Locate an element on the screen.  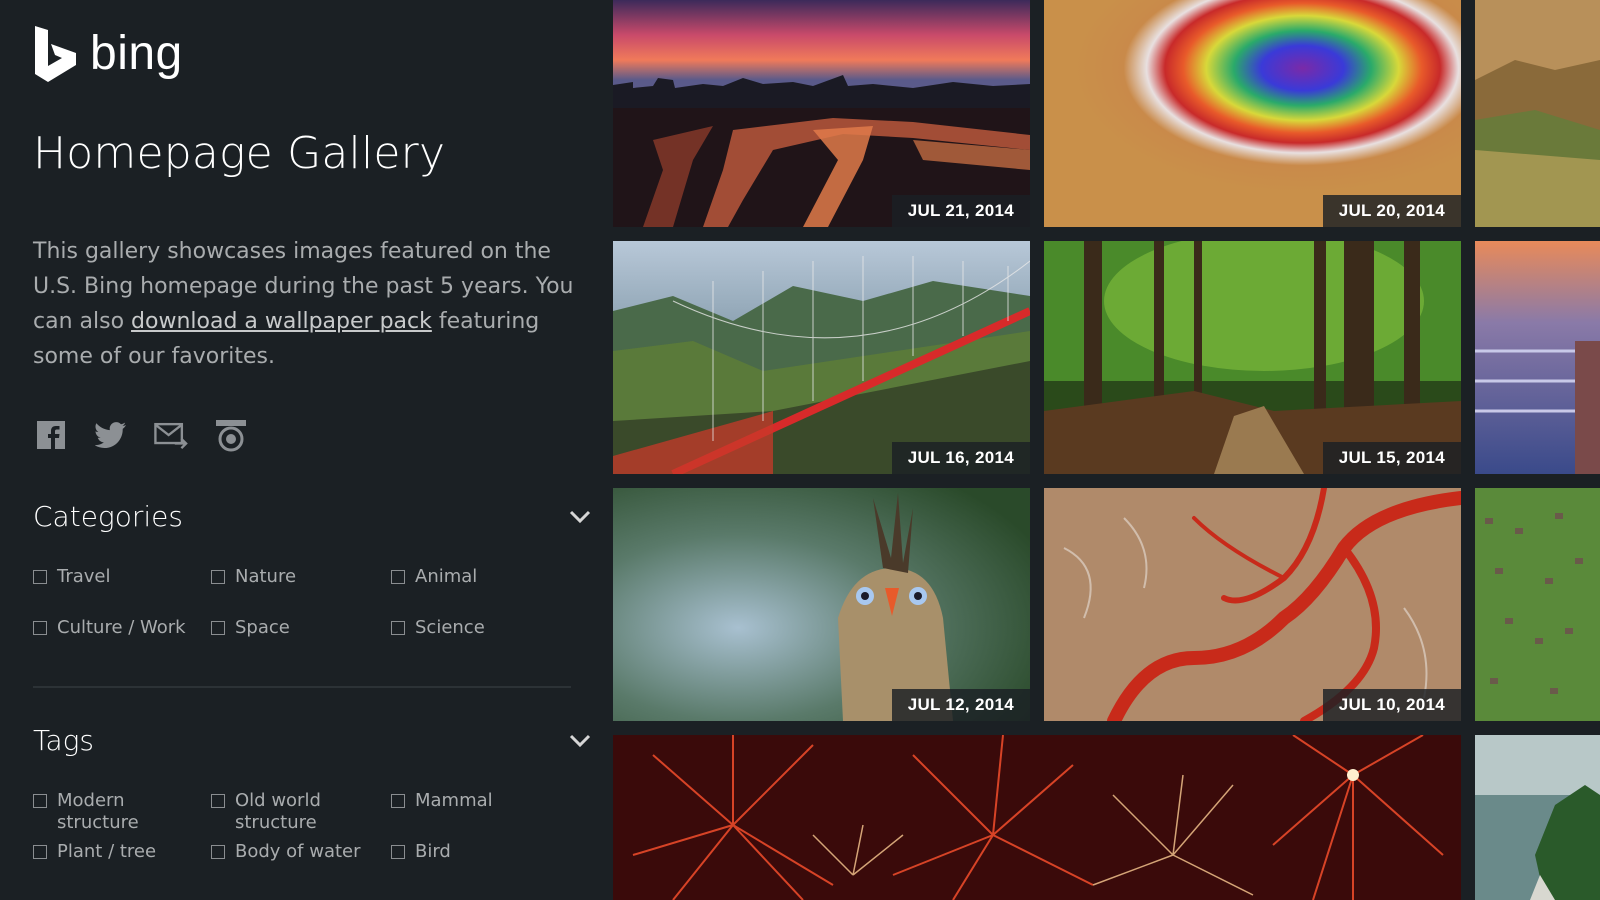
checkbox-label: Travel is located at coordinates (84, 576).